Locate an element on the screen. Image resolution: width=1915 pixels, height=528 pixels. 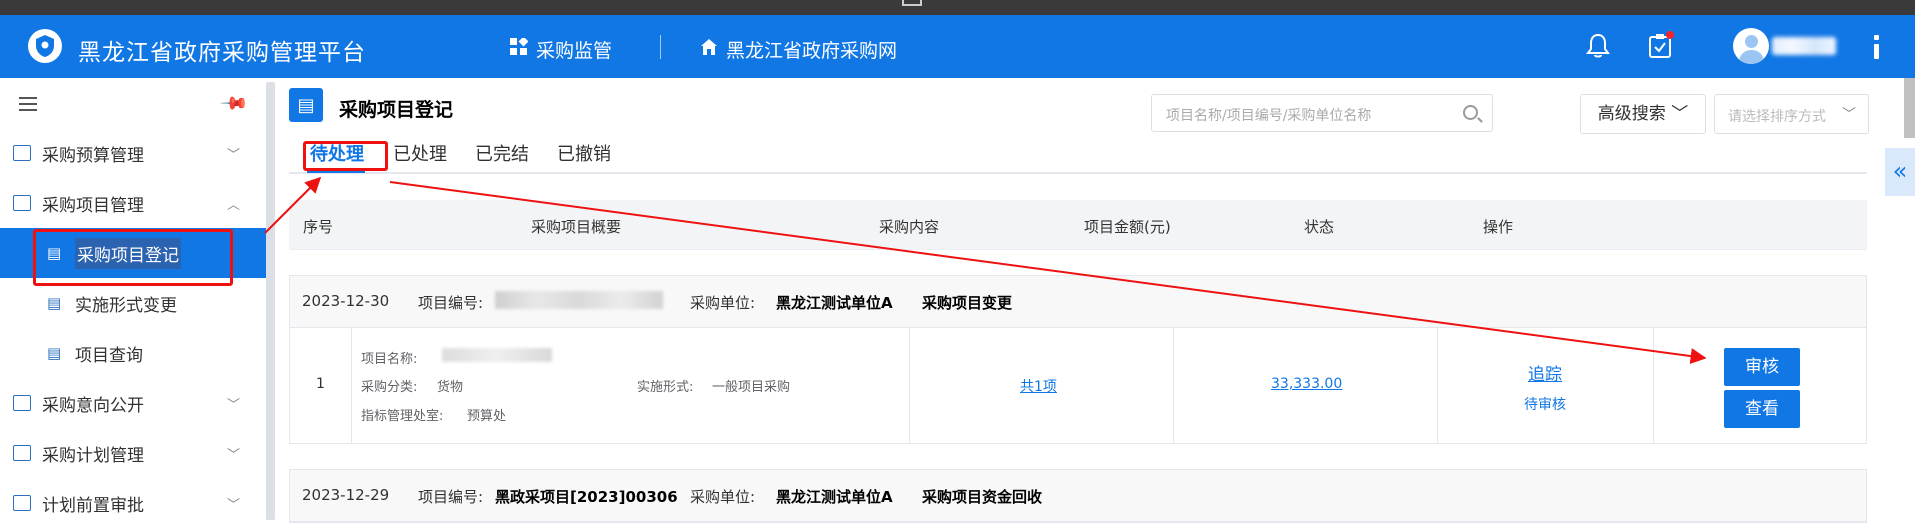
sort-placeholder: 请选择排序方式 is located at coordinates (1777, 117).